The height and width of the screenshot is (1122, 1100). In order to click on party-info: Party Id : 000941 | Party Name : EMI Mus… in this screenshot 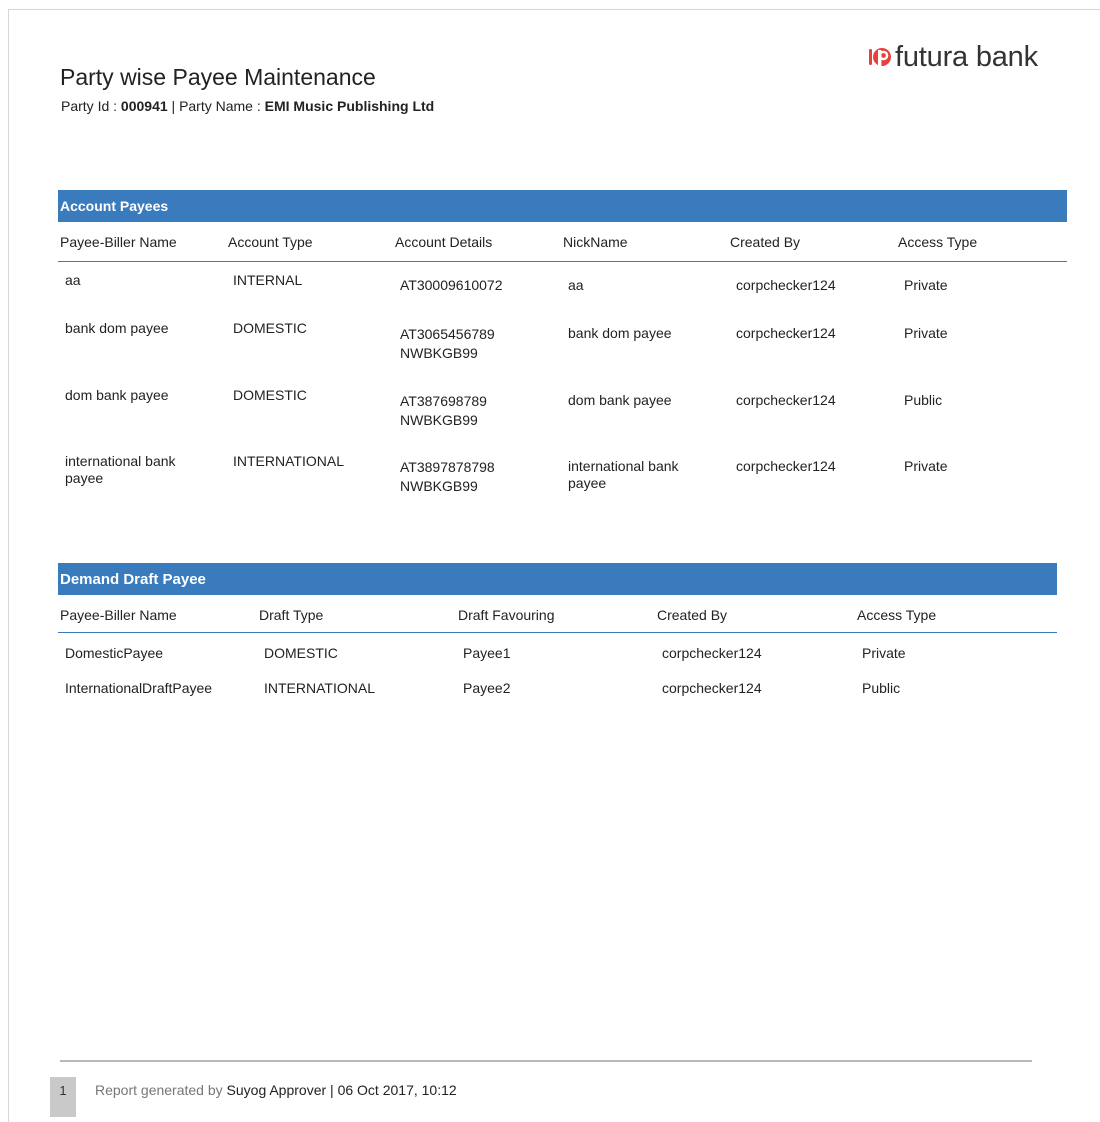, I will do `click(247, 106)`.